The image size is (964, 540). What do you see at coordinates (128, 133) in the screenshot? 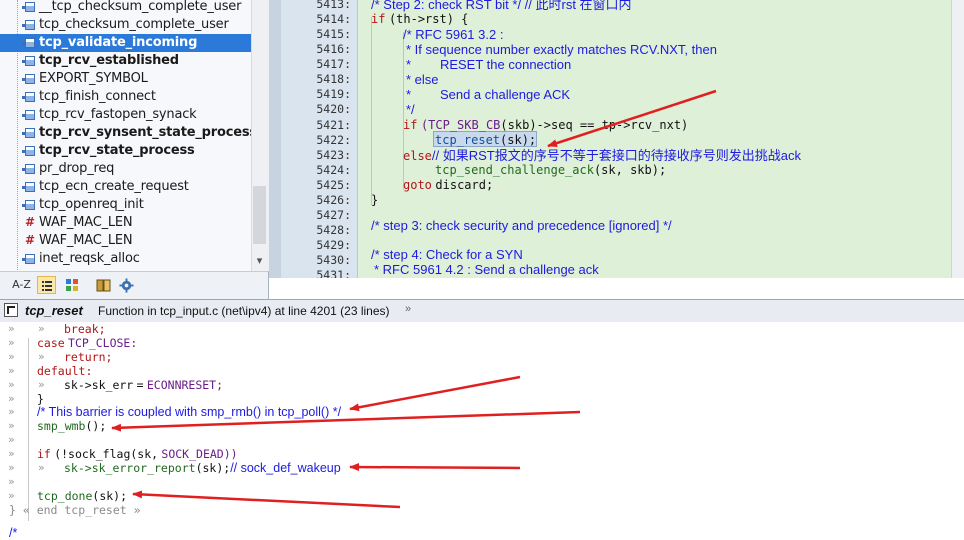
I see `symbol-item: tcp_rcv_synsent_state_process` at bounding box center [128, 133].